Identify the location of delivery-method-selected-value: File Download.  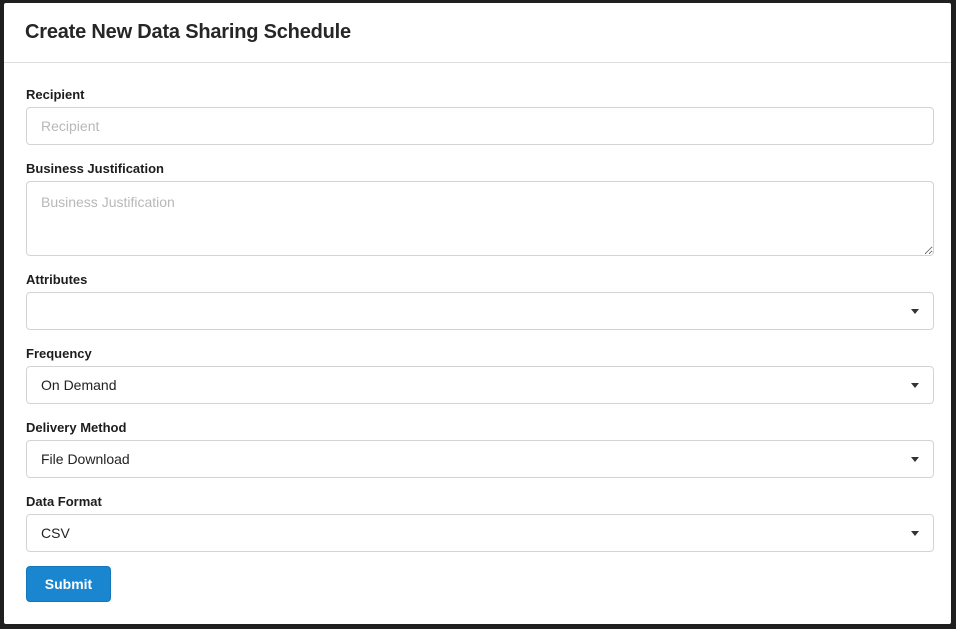
(85, 459).